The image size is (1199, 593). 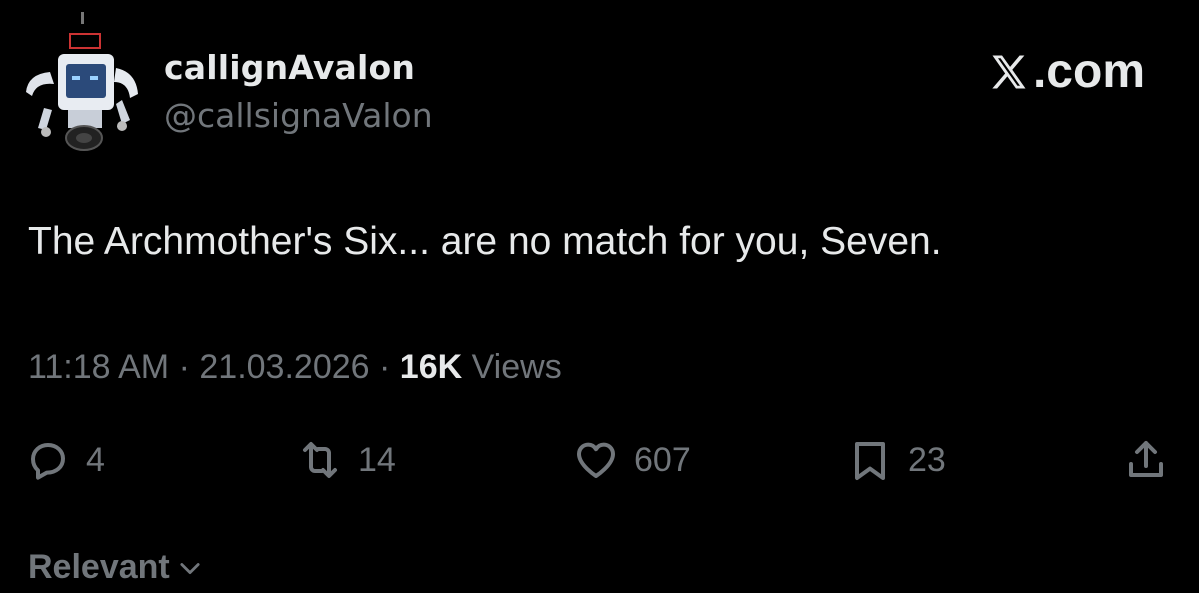 What do you see at coordinates (517, 367) in the screenshot?
I see `views-label: Views` at bounding box center [517, 367].